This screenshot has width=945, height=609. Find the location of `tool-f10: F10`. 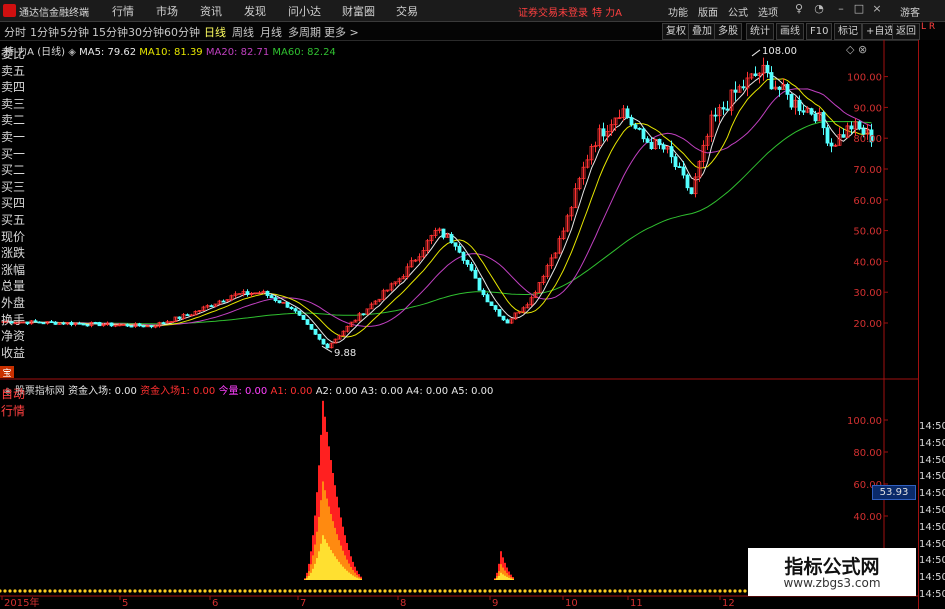

tool-f10: F10 is located at coordinates (819, 31).